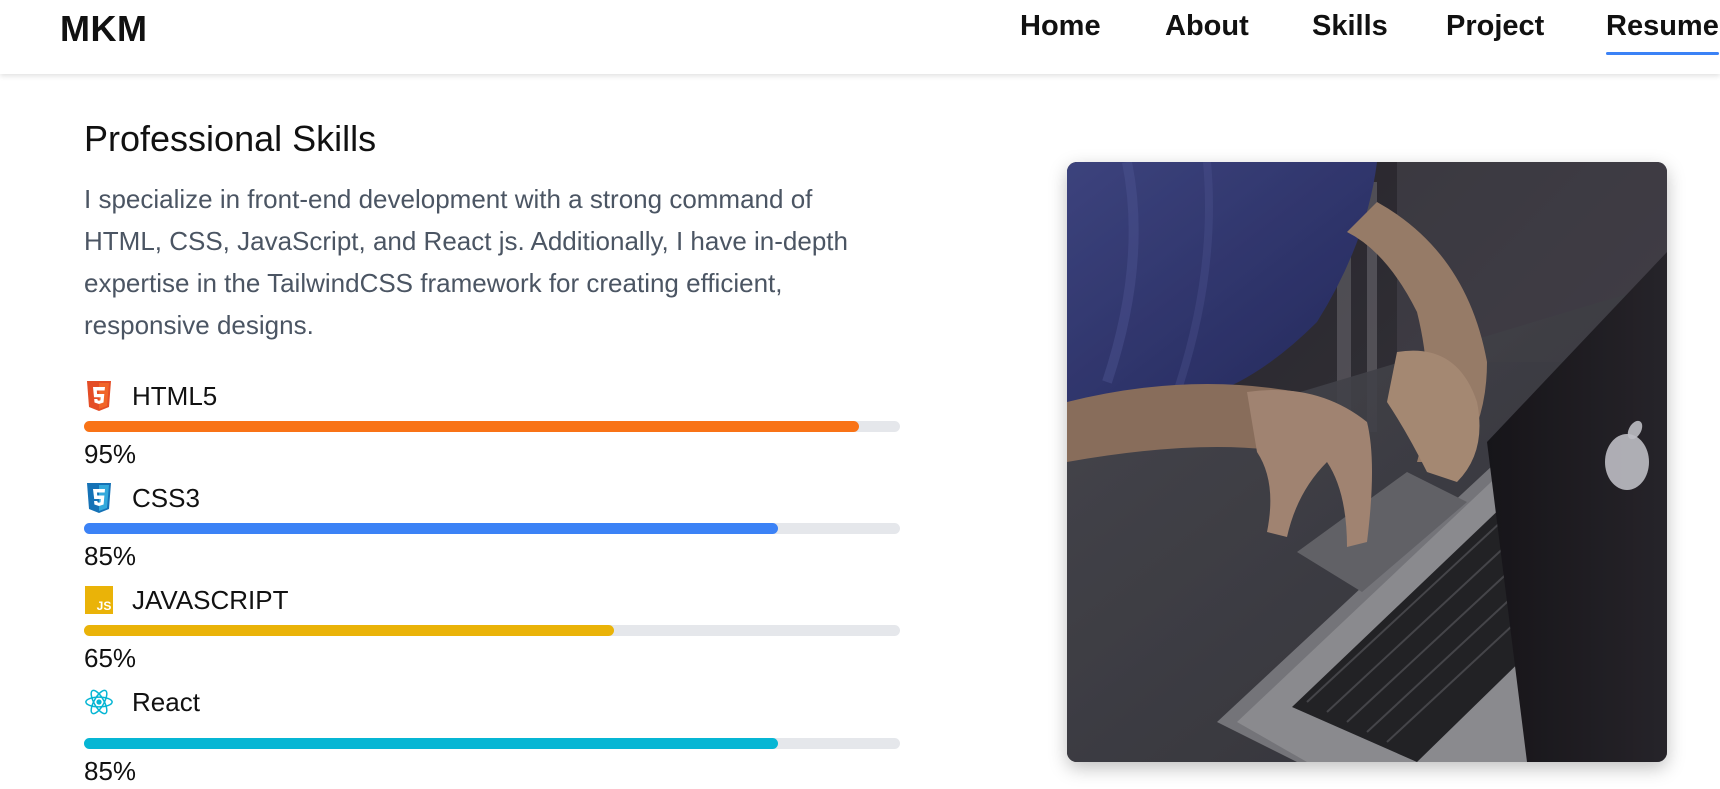 This screenshot has height=789, width=1720. What do you see at coordinates (99, 498) in the screenshot?
I see `css3-icon` at bounding box center [99, 498].